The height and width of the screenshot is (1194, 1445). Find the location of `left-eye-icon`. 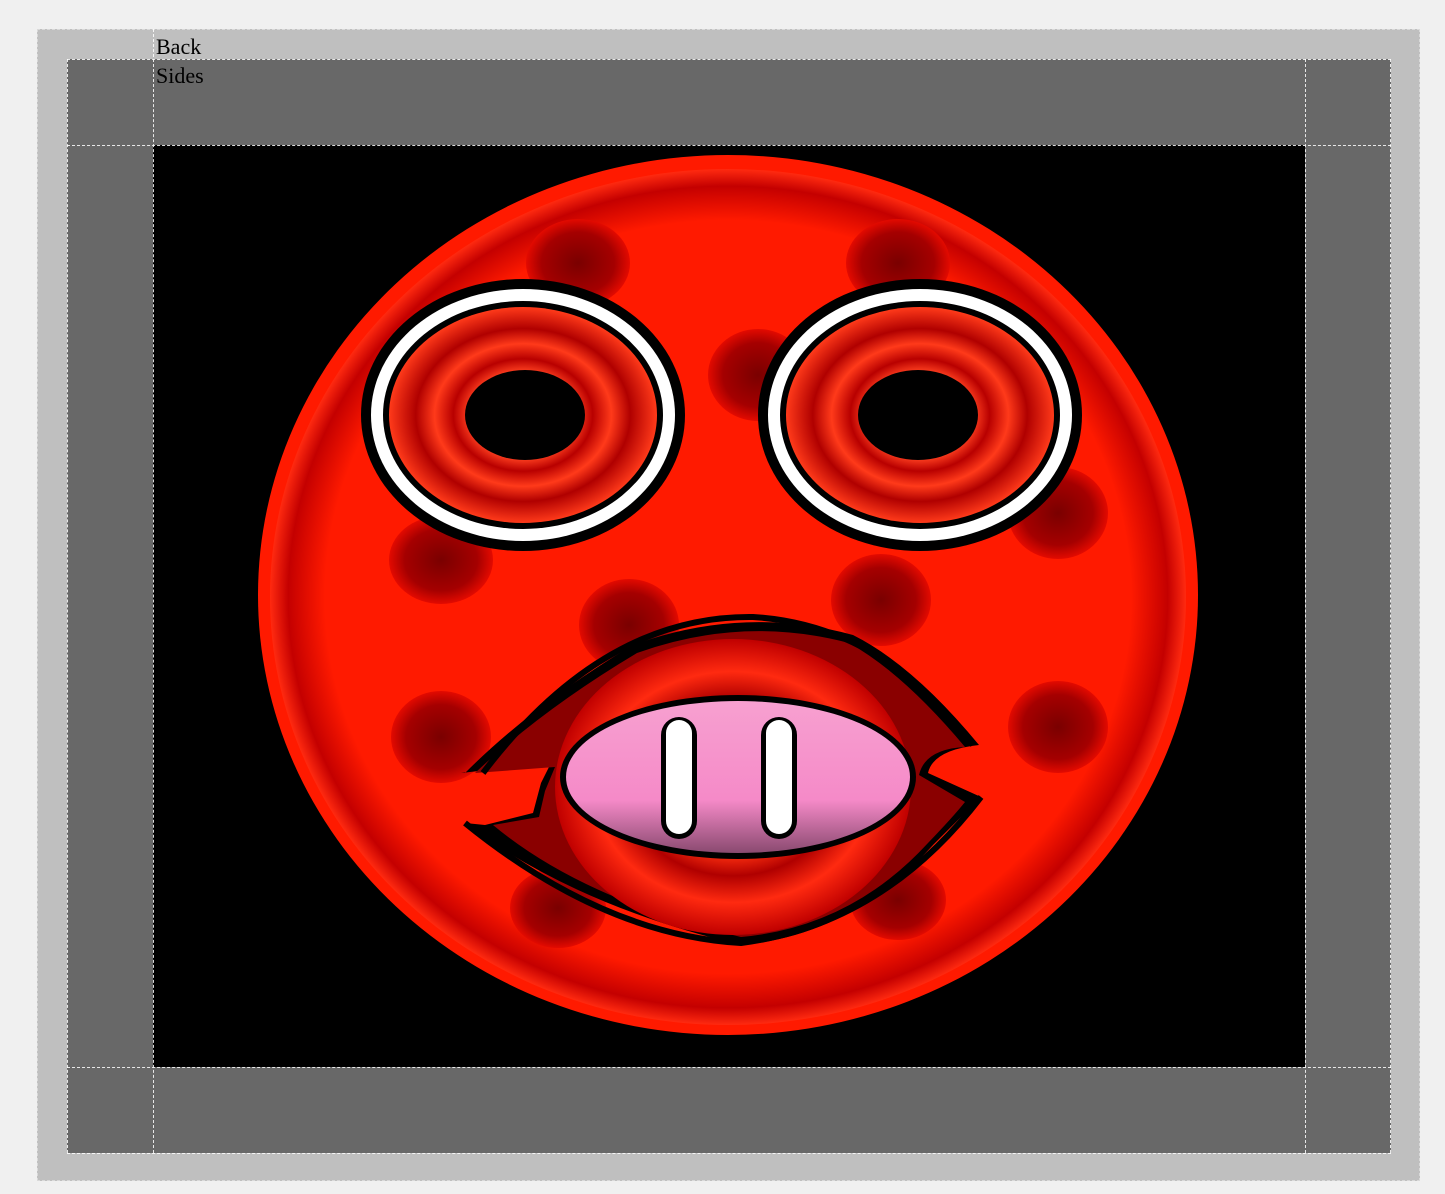

left-eye-icon is located at coordinates (523, 415).